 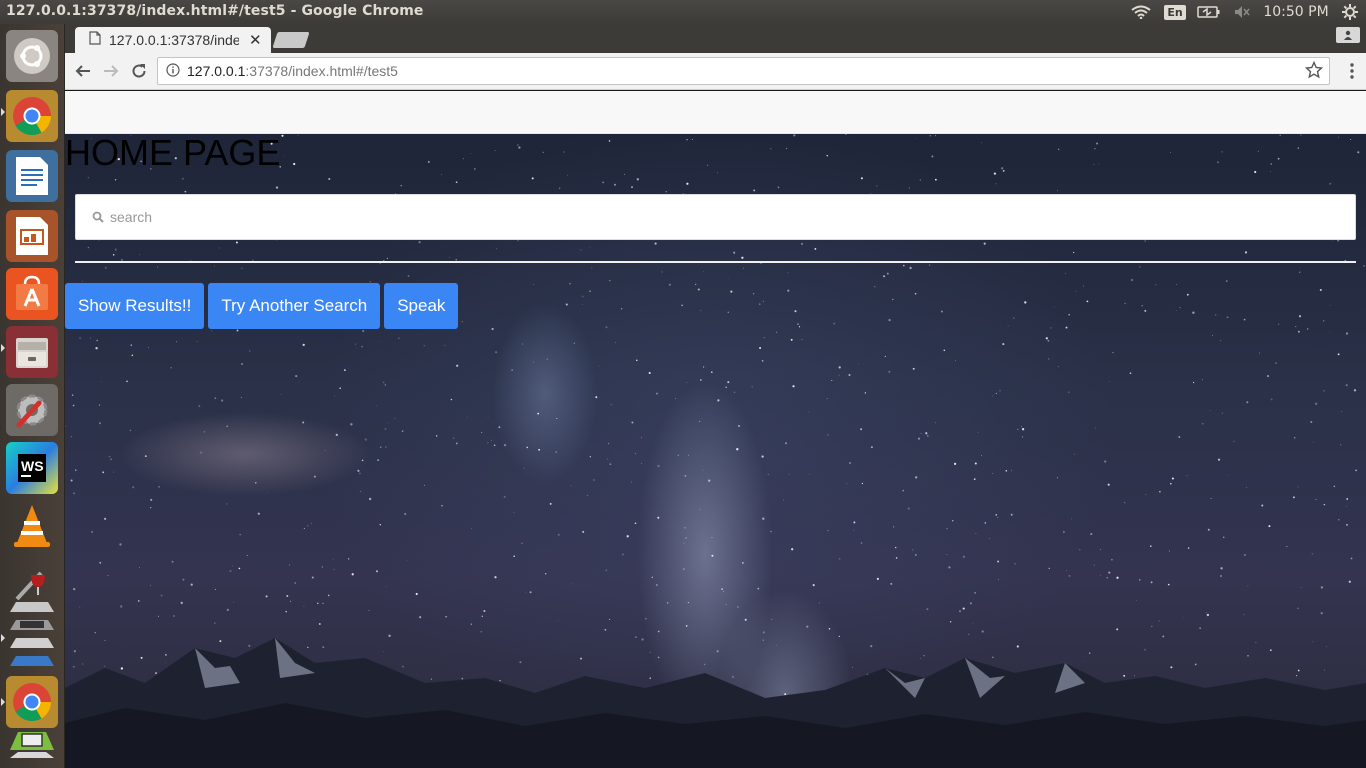 What do you see at coordinates (1242, 12) in the screenshot?
I see `volume-muted-icon` at bounding box center [1242, 12].